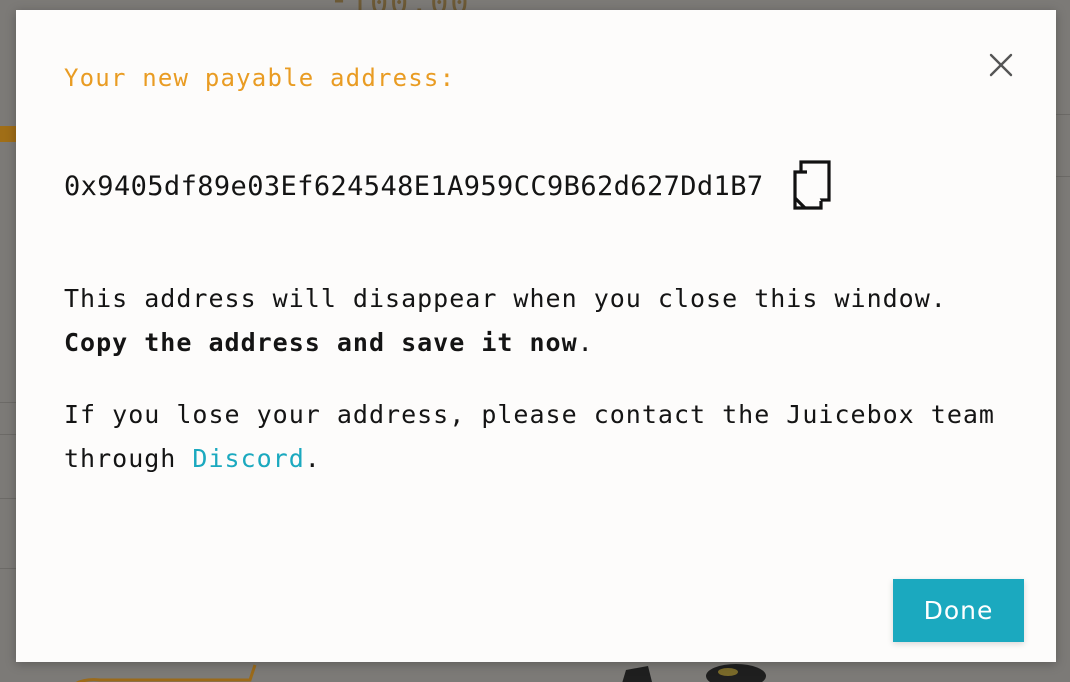 The width and height of the screenshot is (1070, 682). Describe the element at coordinates (166, 673) in the screenshot. I see `background-illustration` at that location.